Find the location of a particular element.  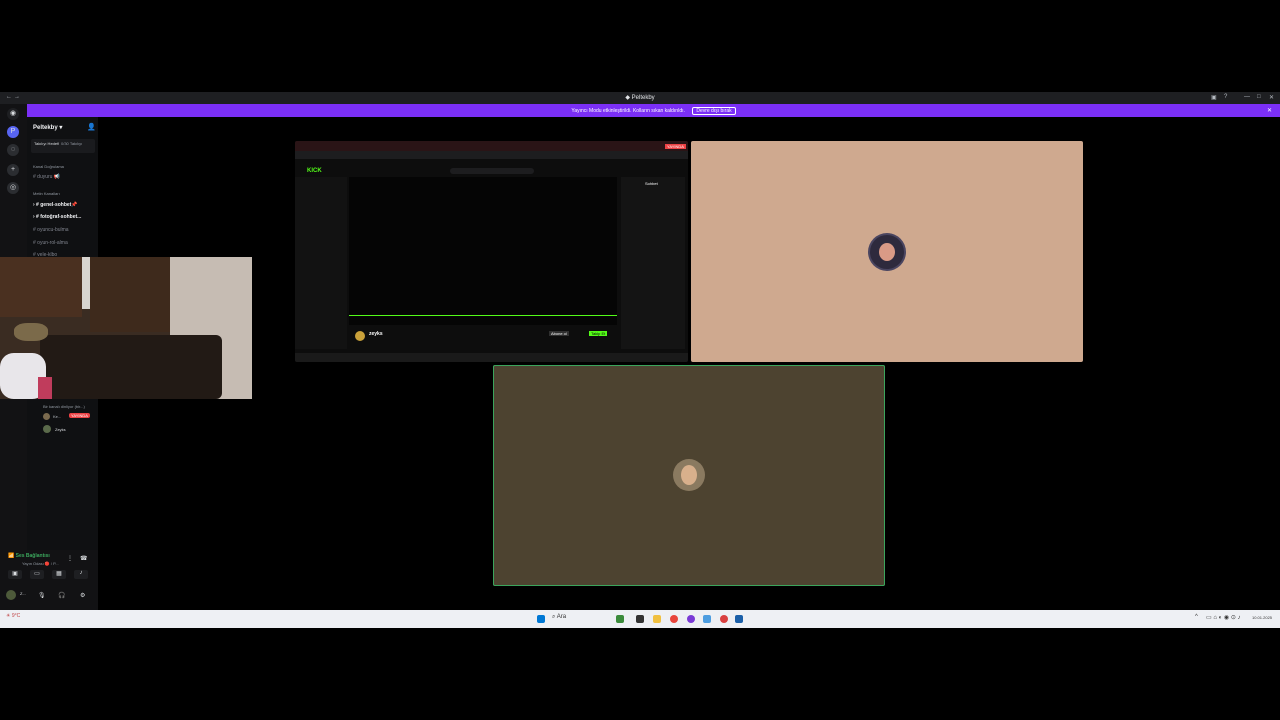

follow-button: Takip Et is located at coordinates (598, 333).